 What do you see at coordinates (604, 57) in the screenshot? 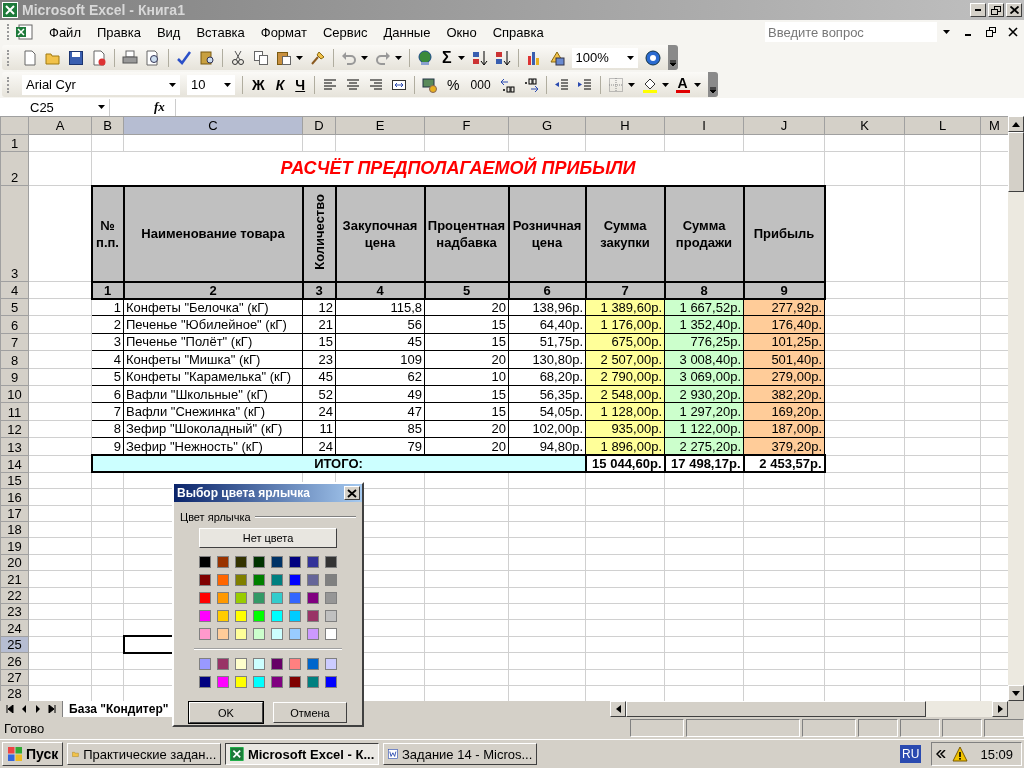
I see `zoom-field: 100%` at bounding box center [604, 57].